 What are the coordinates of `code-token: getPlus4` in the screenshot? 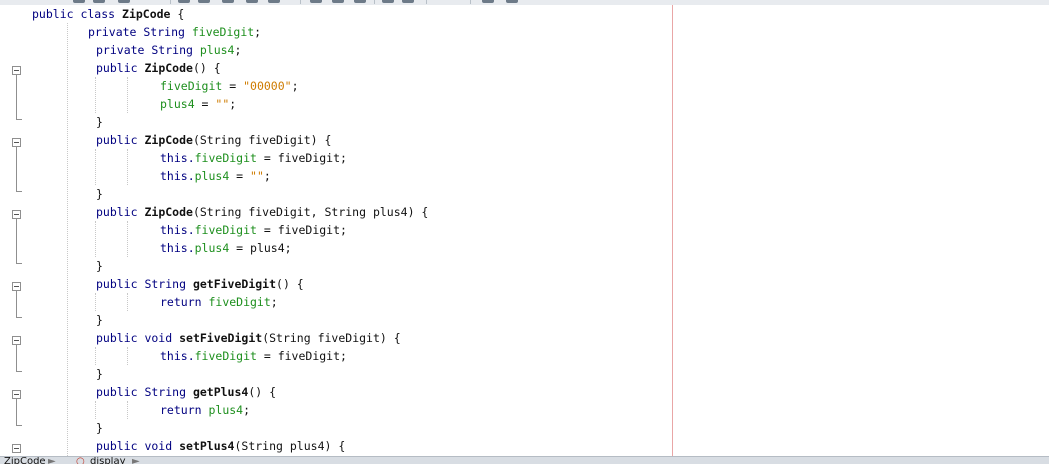 It's located at (220, 392).